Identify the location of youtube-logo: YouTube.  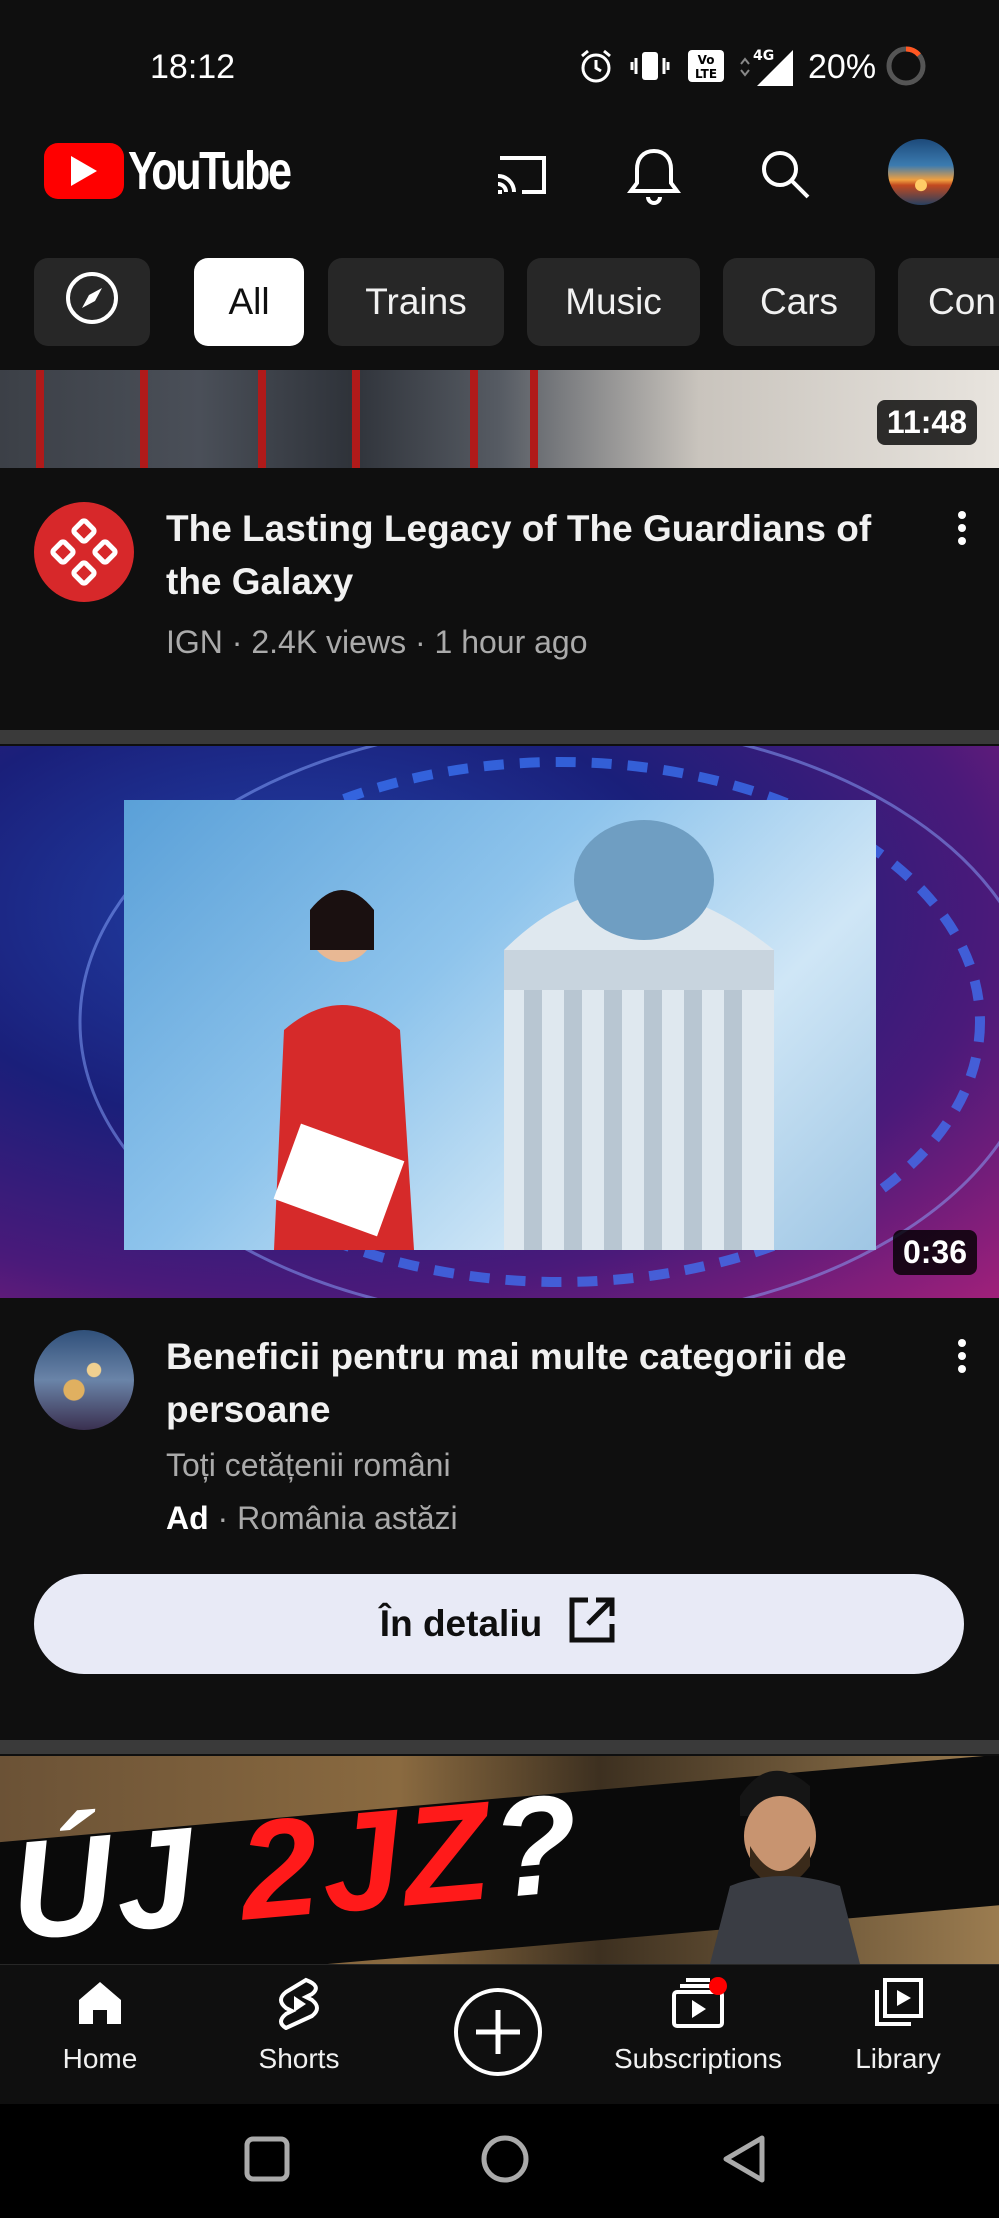
(187, 171).